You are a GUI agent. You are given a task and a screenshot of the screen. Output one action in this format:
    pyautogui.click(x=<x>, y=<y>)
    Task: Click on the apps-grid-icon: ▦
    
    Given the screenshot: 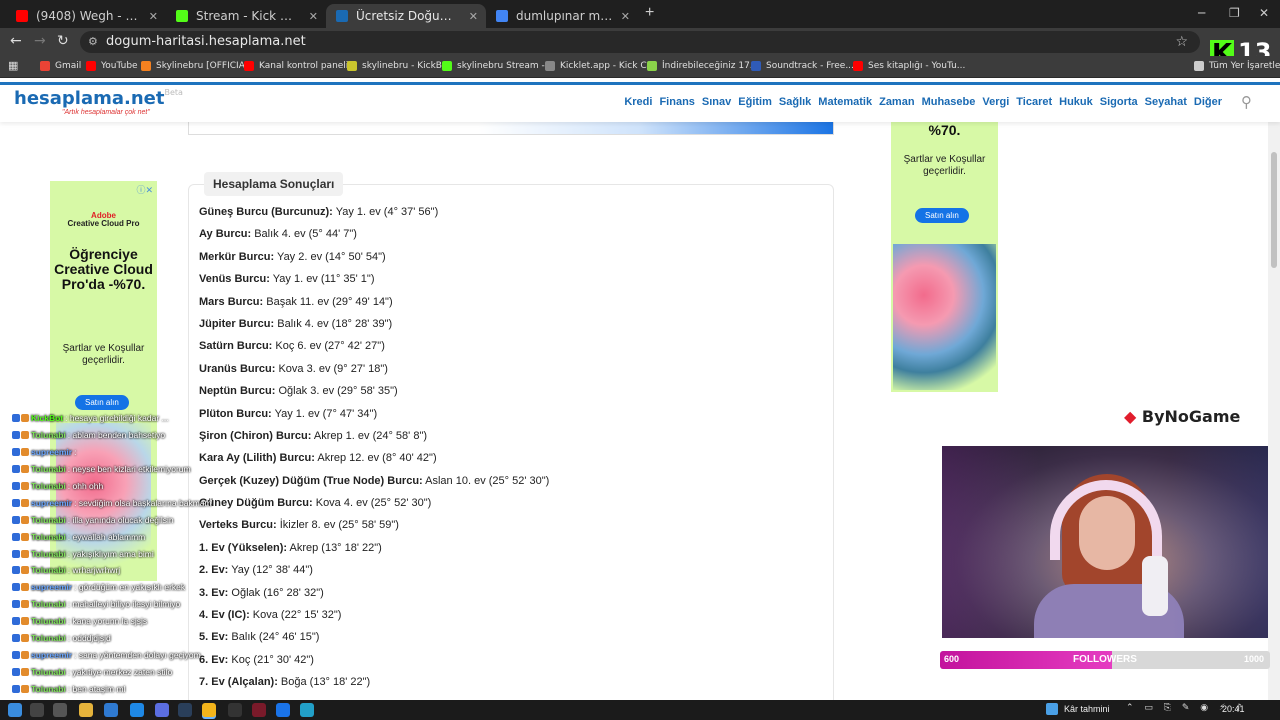 What is the action you would take?
    pyautogui.click(x=13, y=65)
    